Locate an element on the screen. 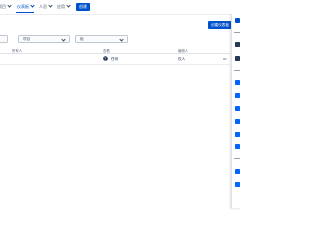  nav-item-dashboards: 仪表板 is located at coordinates (26, 6).